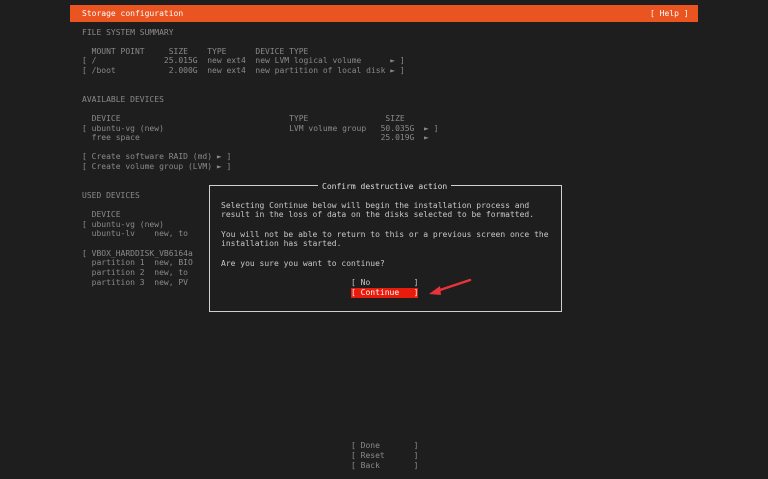  I want to click on back-button: [ Back ], so click(384, 466).